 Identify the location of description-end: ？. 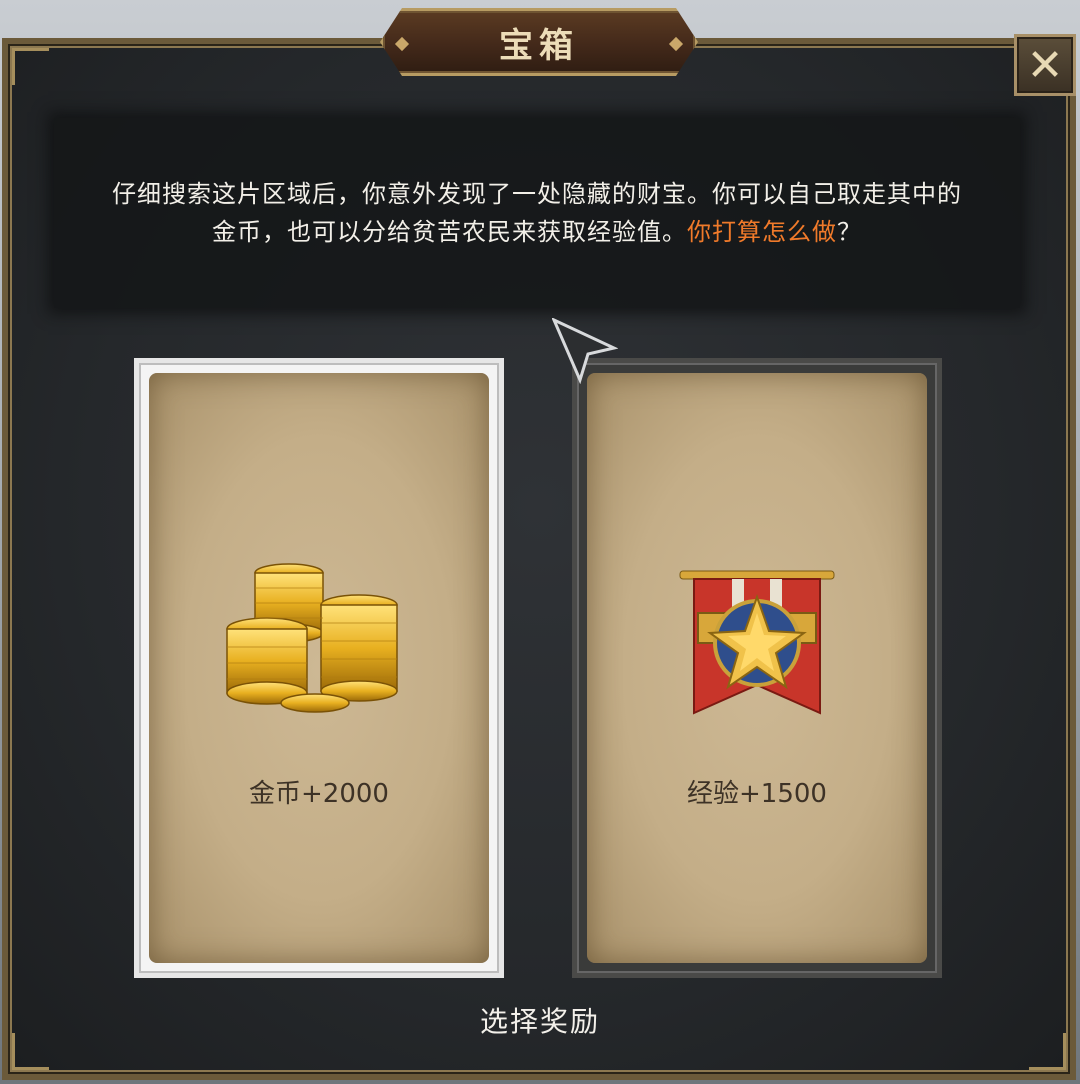
(849, 232).